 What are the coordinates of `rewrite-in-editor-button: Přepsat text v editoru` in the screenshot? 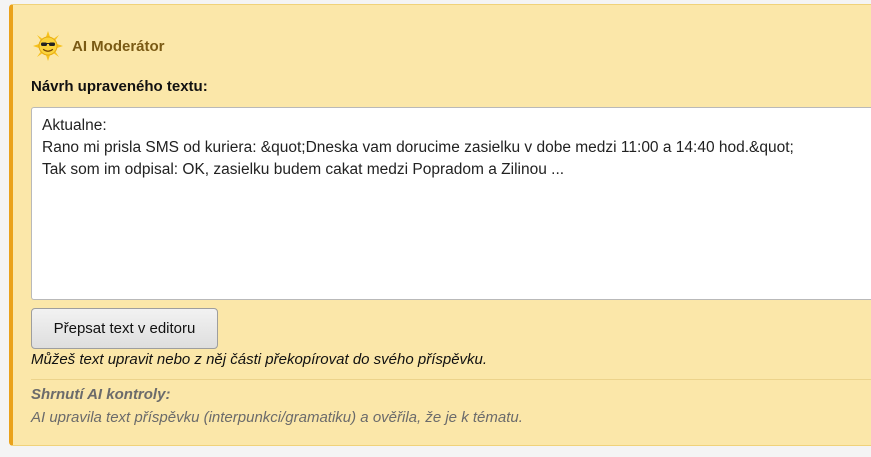 It's located at (124, 328).